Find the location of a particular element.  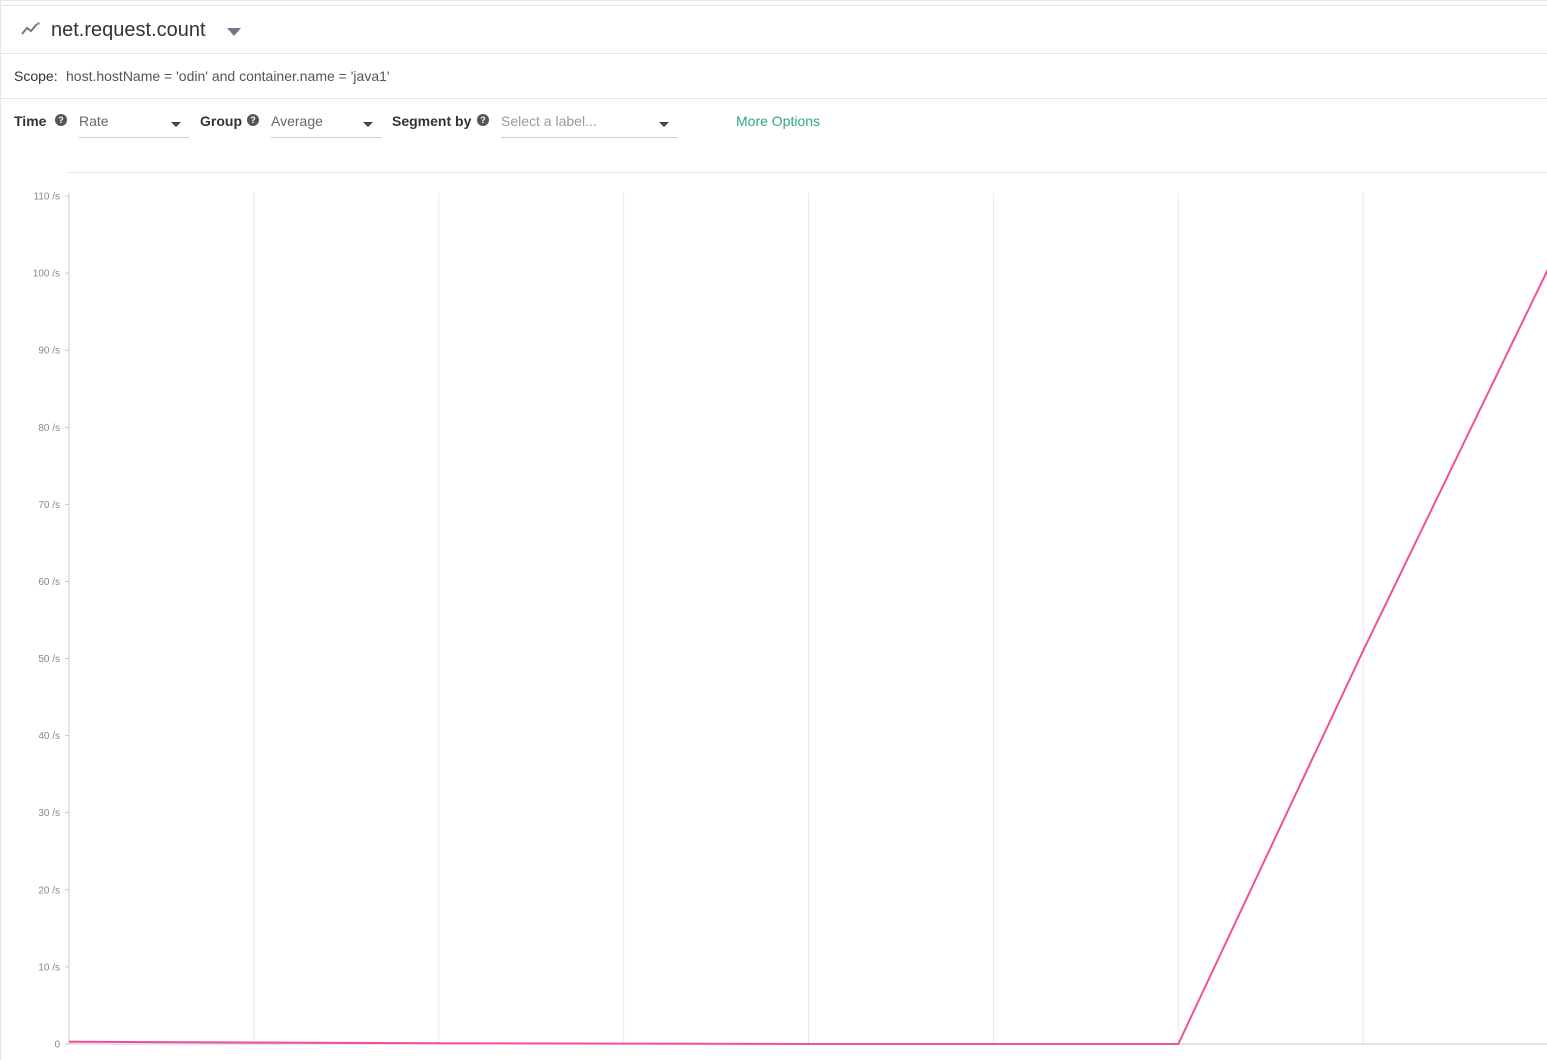

scope-label: Scope: is located at coordinates (36, 76).